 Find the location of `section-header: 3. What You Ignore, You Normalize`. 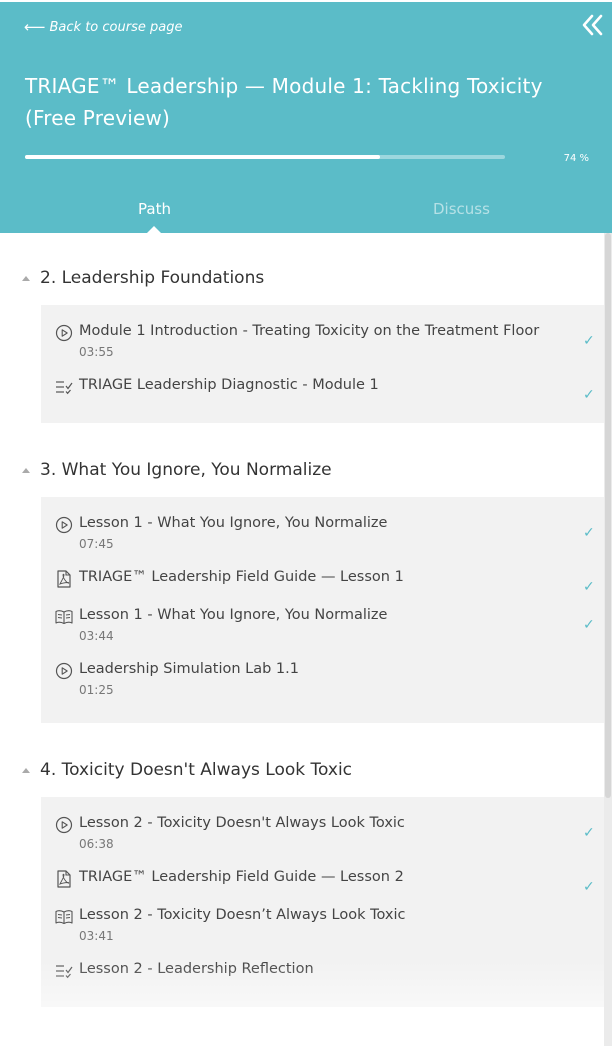

section-header: 3. What You Ignore, You Normalize is located at coordinates (177, 470).